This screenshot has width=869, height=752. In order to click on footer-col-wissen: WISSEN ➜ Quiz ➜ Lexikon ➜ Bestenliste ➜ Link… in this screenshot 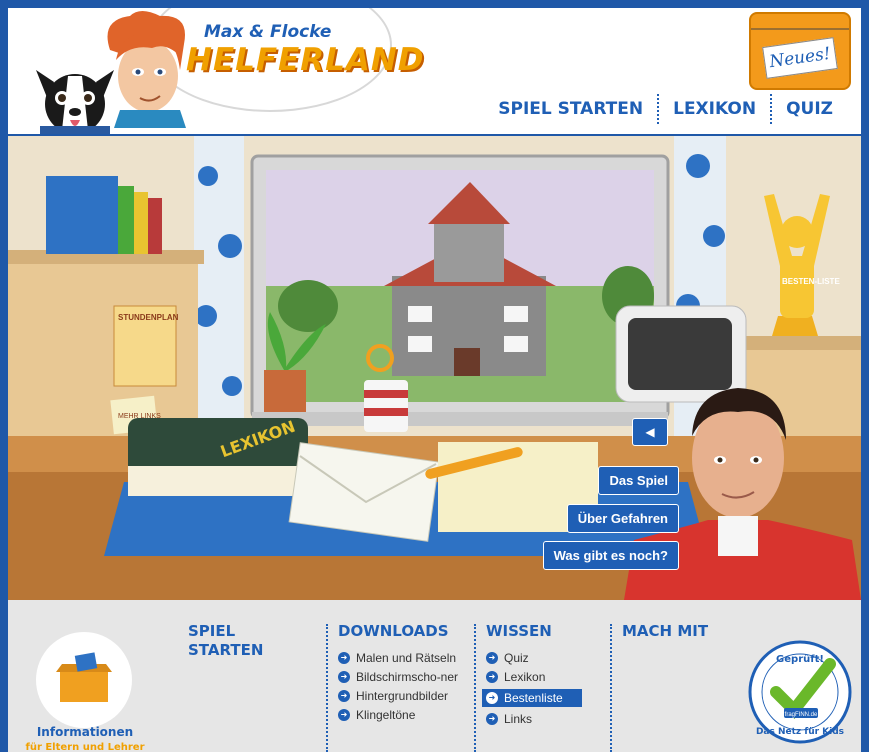, I will do `click(539, 676)`.